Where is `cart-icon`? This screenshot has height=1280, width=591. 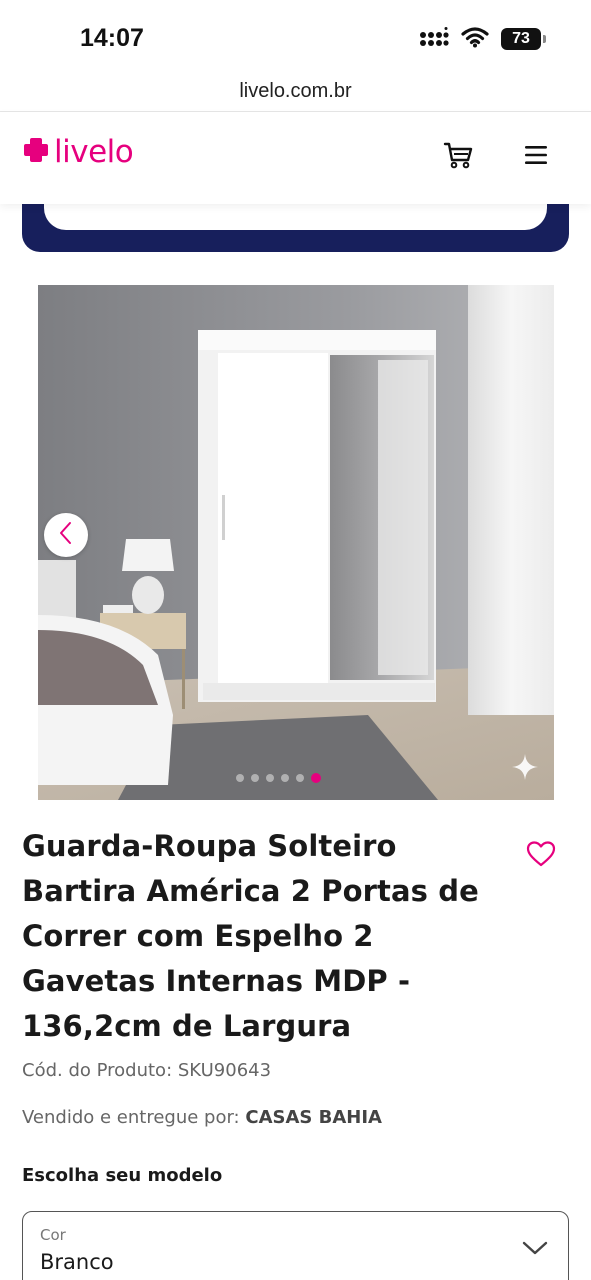 cart-icon is located at coordinates (458, 157).